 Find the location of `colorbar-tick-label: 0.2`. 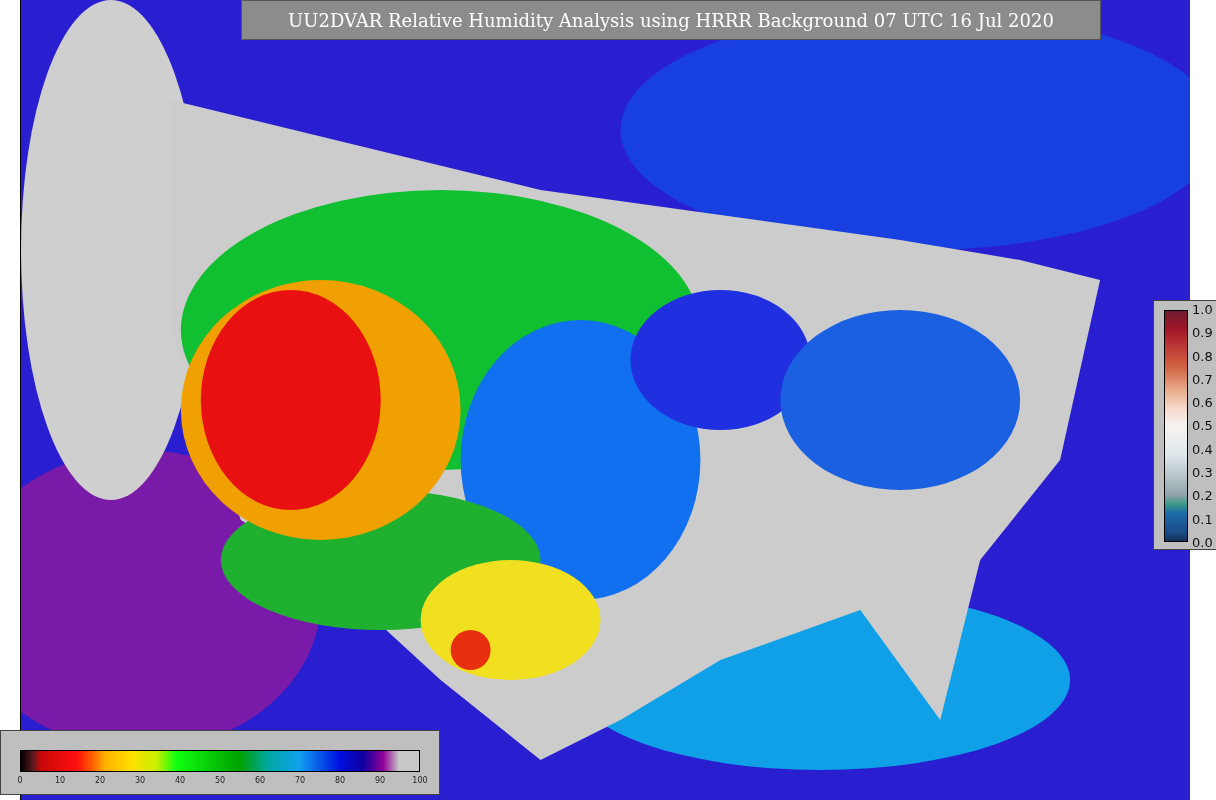

colorbar-tick-label: 0.2 is located at coordinates (1202, 496).